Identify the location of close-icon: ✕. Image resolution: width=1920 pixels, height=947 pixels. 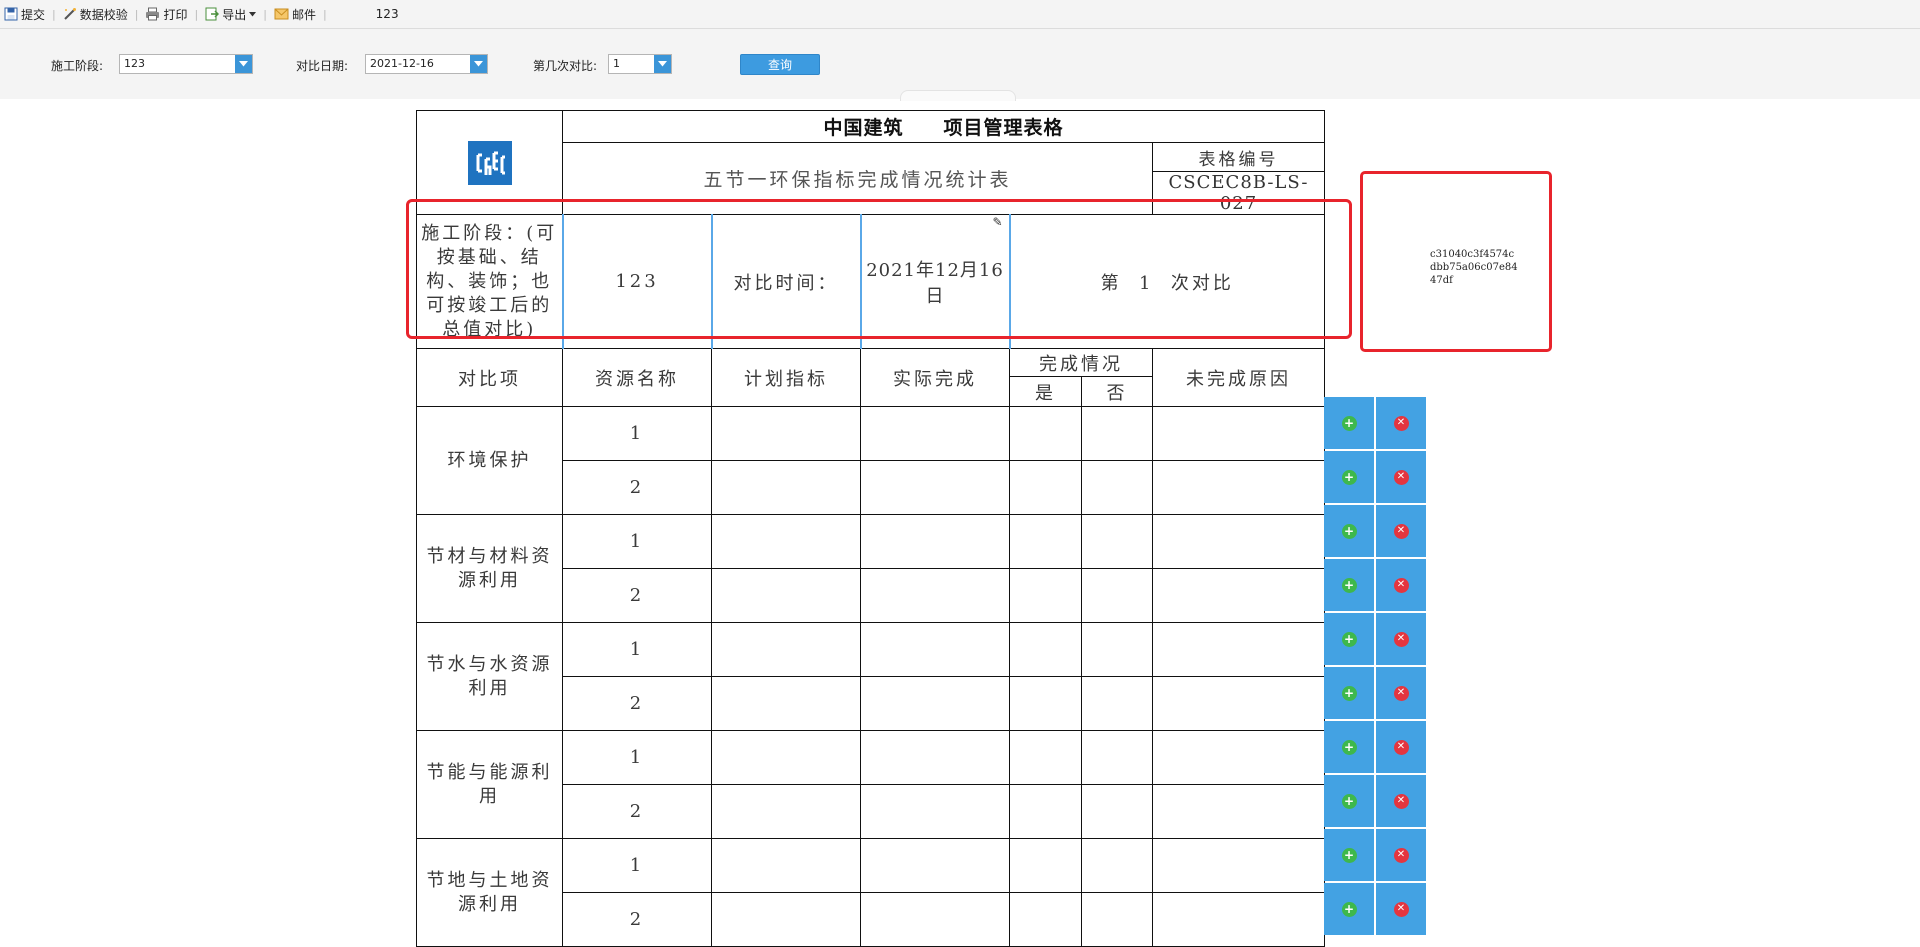
(1401, 531).